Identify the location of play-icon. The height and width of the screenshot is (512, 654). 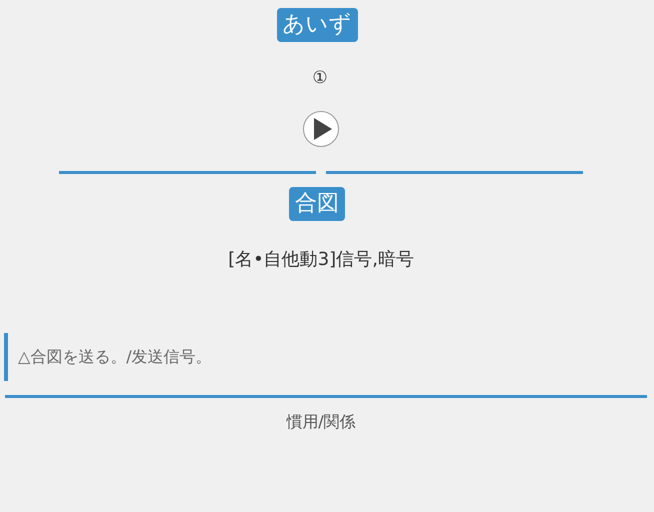
(321, 129).